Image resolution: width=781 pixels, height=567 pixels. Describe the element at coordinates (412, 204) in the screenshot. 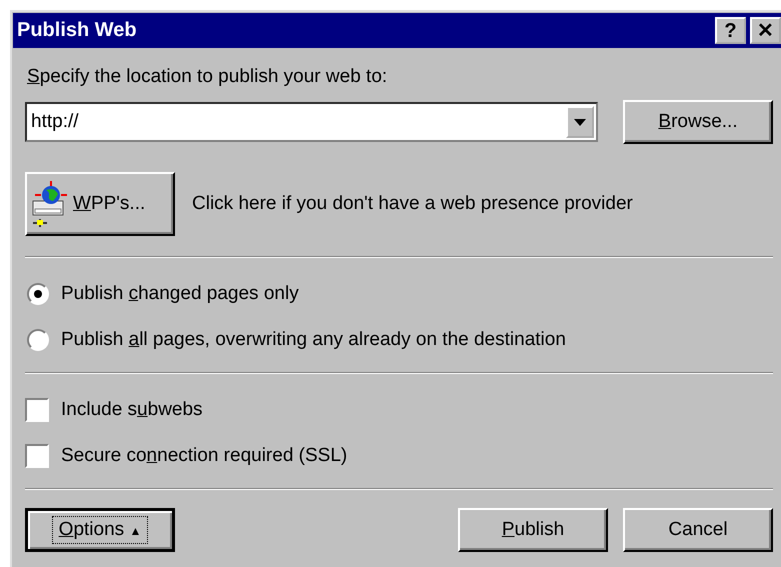

I see `wpp-hint: Click here if you don't have a web presence provider` at that location.